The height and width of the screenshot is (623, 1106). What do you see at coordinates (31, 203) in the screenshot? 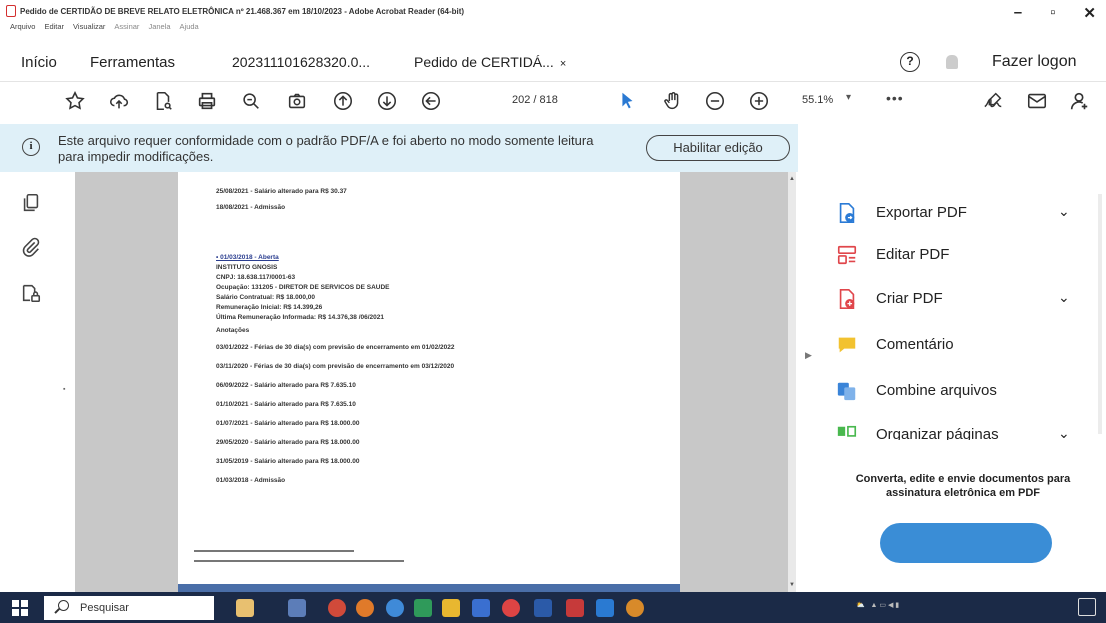
I see `page-thumbnails-icon` at bounding box center [31, 203].